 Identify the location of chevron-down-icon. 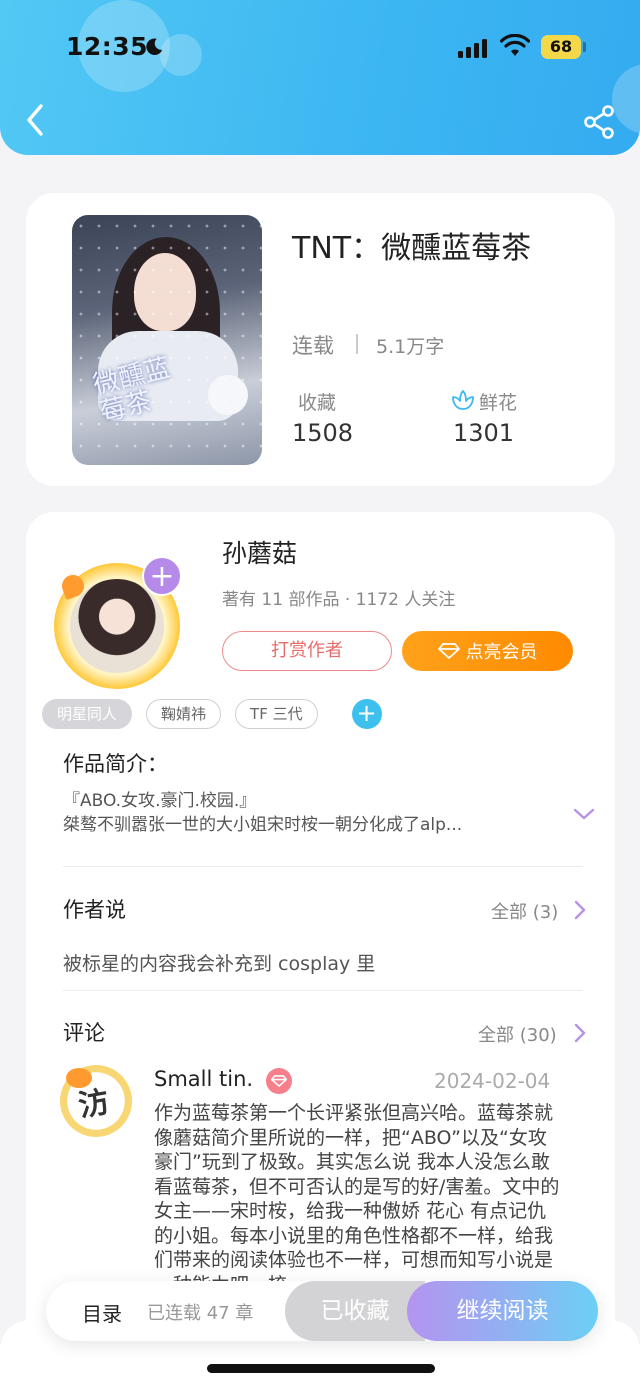
(584, 814).